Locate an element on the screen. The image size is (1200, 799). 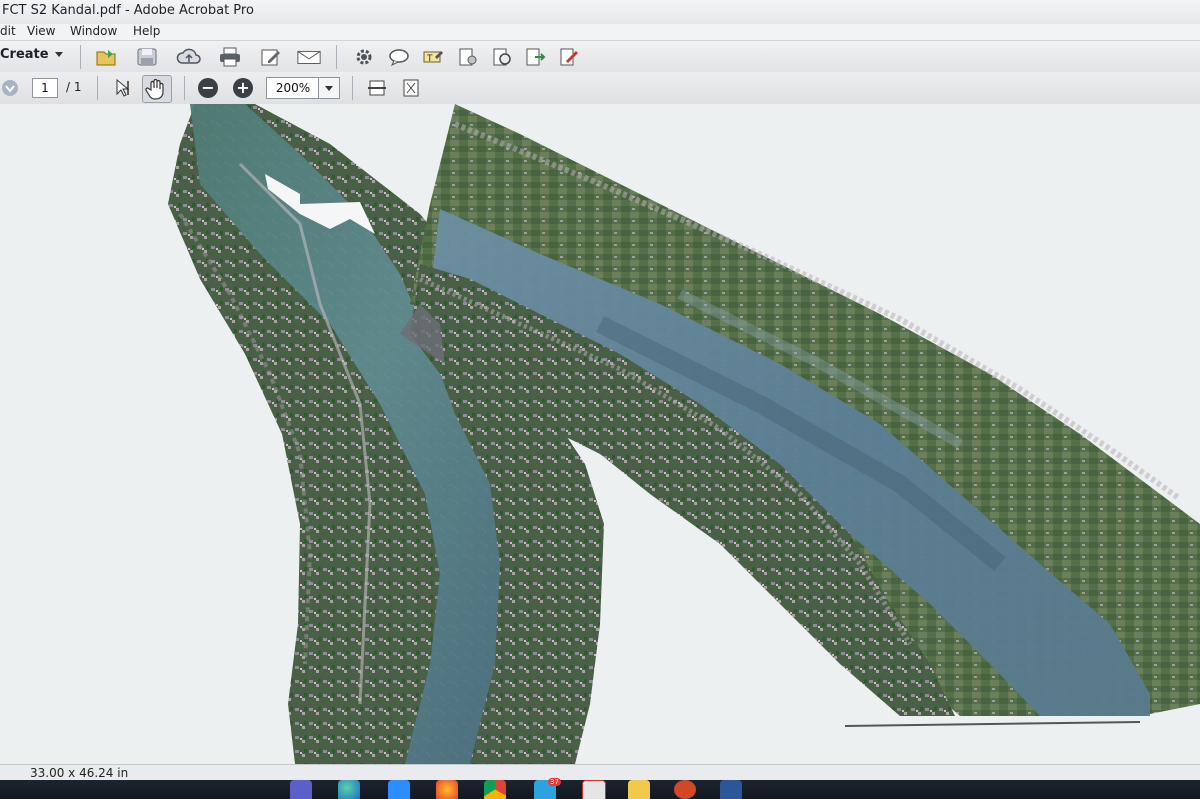
powerpoint-icon is located at coordinates (685, 789).